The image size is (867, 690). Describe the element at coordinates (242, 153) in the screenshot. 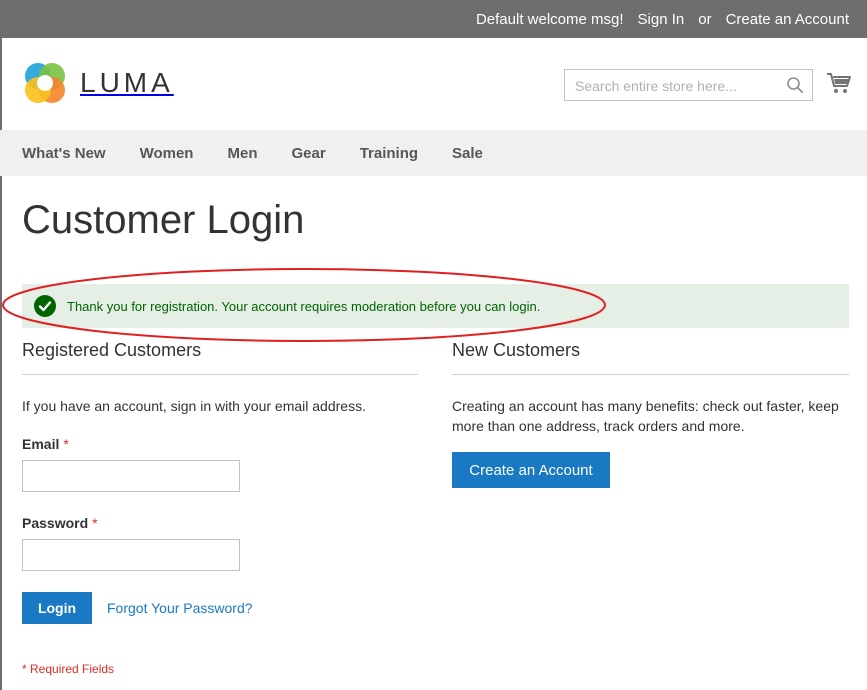

I see `nav-item-men: Men` at that location.